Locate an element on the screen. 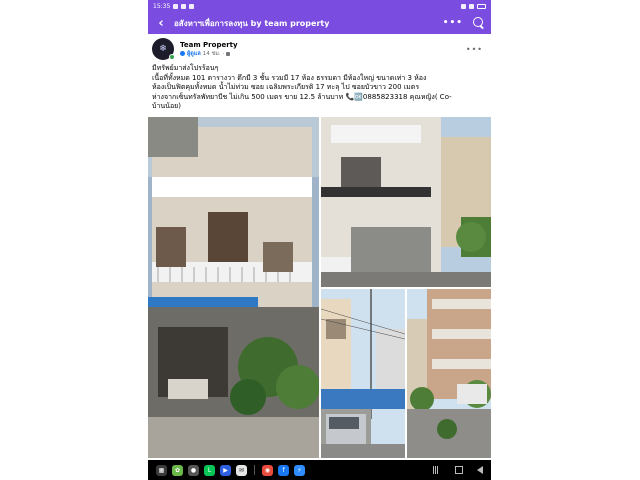 This screenshot has width=640, height=480. post-line: บ้านน้อย) is located at coordinates (166, 106).